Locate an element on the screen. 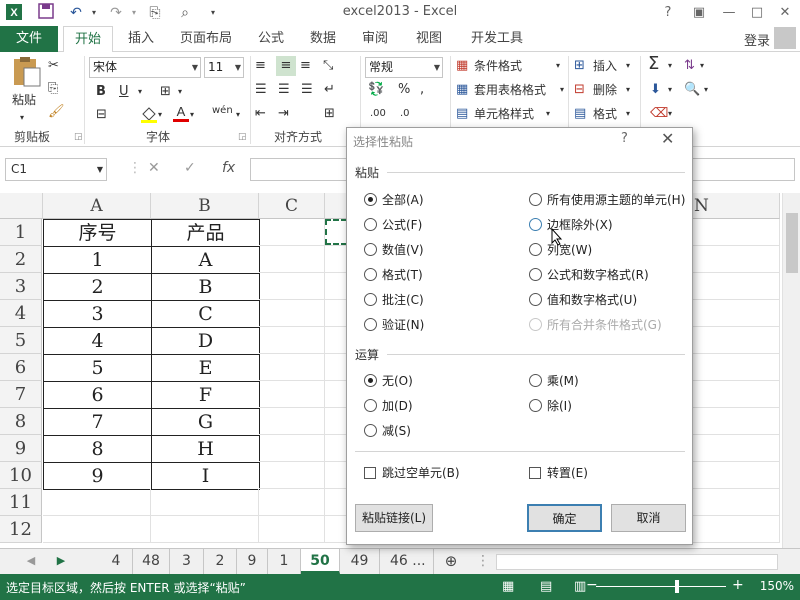 This screenshot has width=800, height=600. sheet-tab: 1 is located at coordinates (284, 561).